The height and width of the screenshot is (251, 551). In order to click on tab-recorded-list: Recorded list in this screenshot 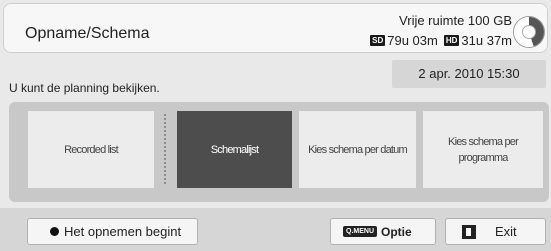, I will do `click(91, 149)`.